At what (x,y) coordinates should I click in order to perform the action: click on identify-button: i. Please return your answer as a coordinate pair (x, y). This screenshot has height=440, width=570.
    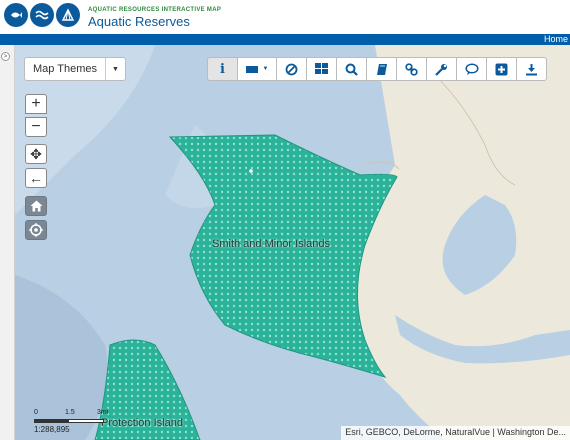
    Looking at the image, I should click on (222, 69).